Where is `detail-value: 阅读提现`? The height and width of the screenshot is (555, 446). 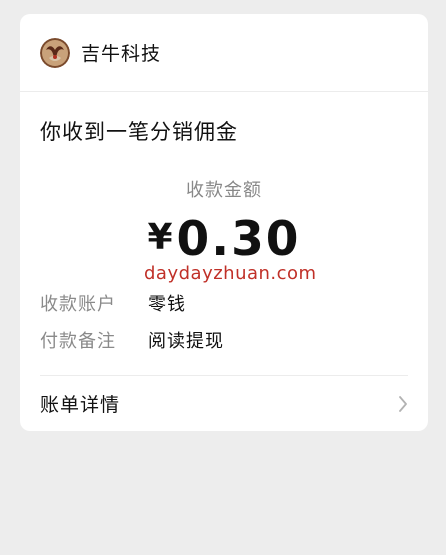 detail-value: 阅读提现 is located at coordinates (186, 341).